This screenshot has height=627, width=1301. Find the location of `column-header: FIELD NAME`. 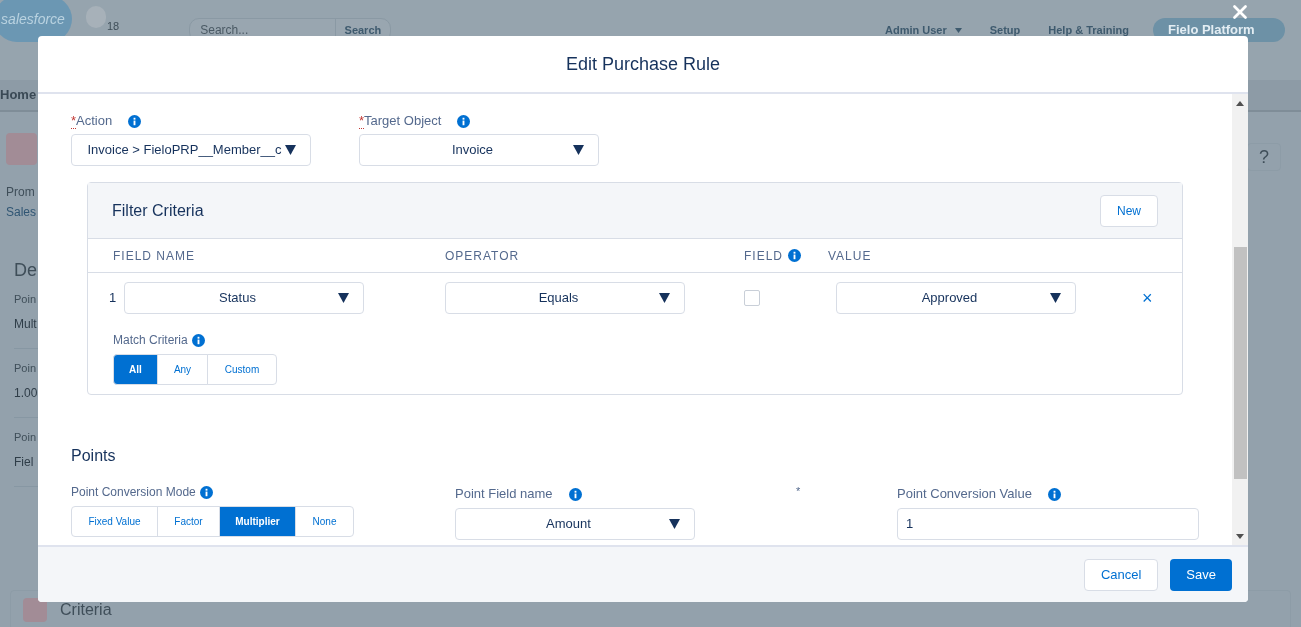

column-header: FIELD NAME is located at coordinates (154, 256).